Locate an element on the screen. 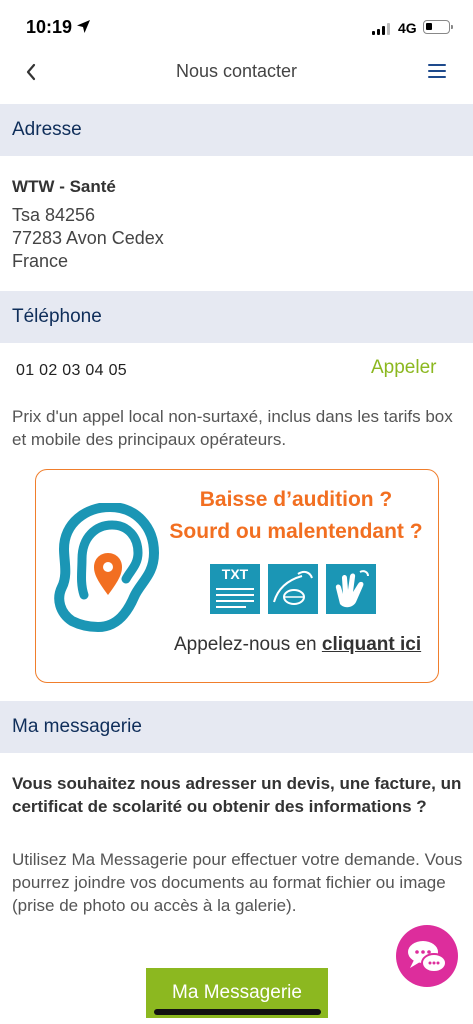 The height and width of the screenshot is (1024, 473). call-button: Appeler is located at coordinates (404, 368).